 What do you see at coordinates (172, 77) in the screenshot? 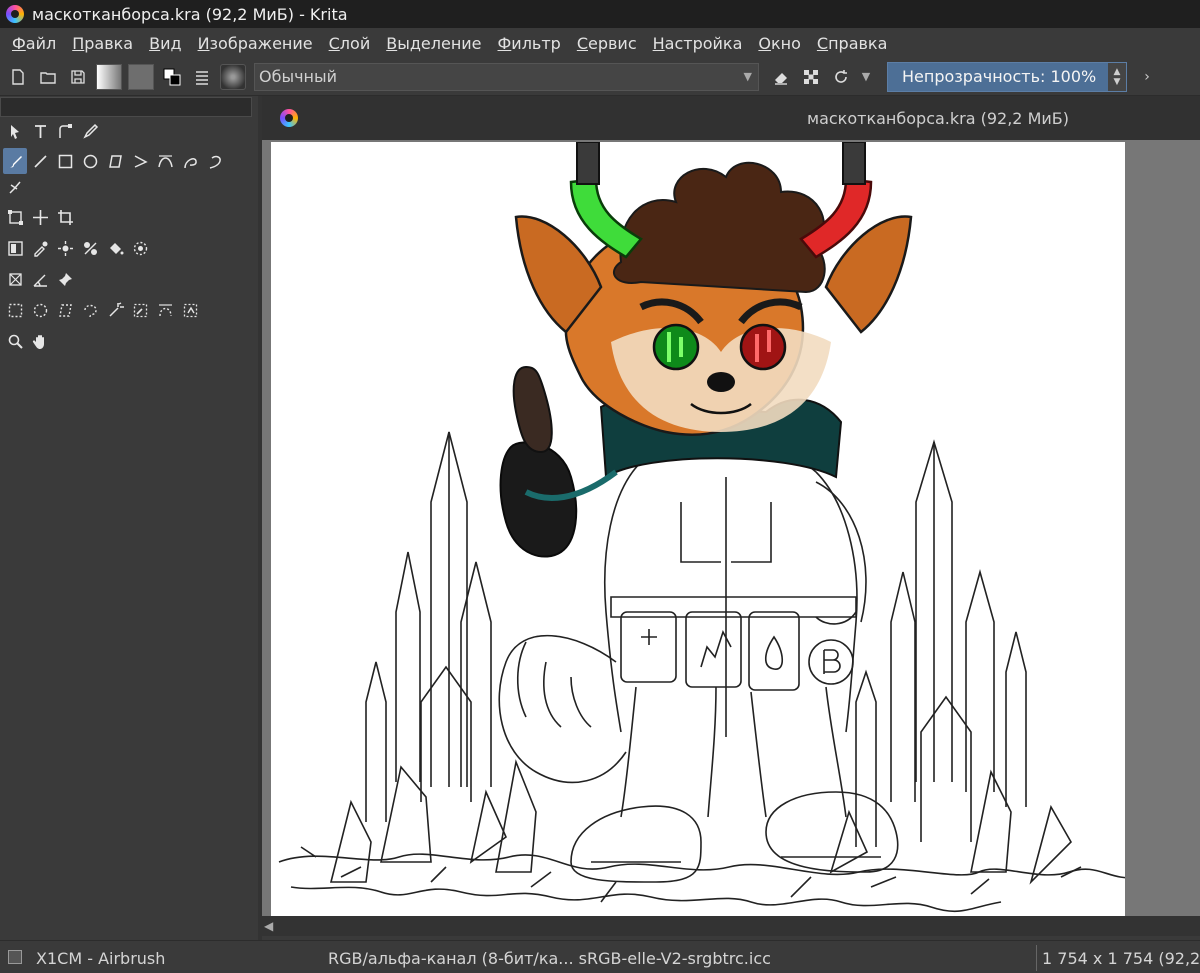
I see `foreground-background-color-icon` at bounding box center [172, 77].